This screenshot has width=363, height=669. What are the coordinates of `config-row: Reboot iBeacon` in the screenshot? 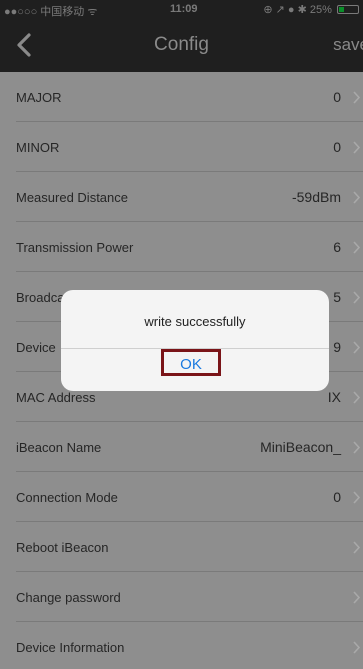 It's located at (181, 547).